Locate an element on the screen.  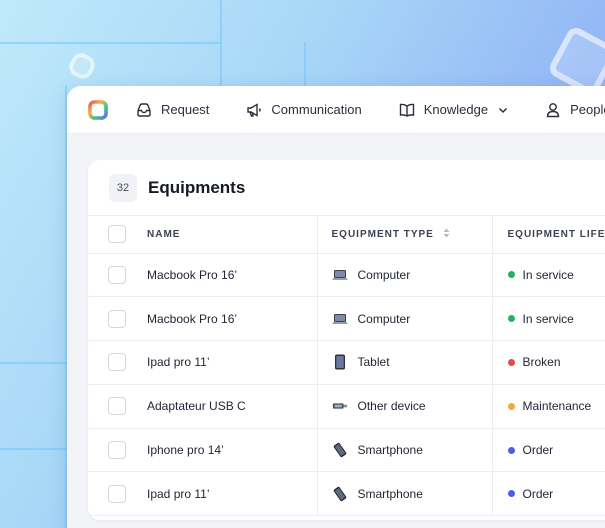
inbox-icon is located at coordinates (144, 110).